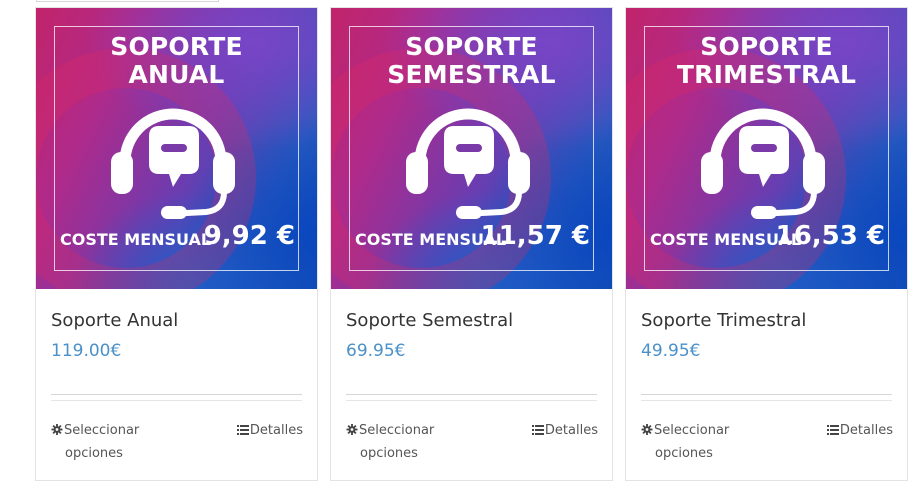 The width and height of the screenshot is (923, 494). Describe the element at coordinates (127, 1) in the screenshot. I see `previous-element-edge` at that location.